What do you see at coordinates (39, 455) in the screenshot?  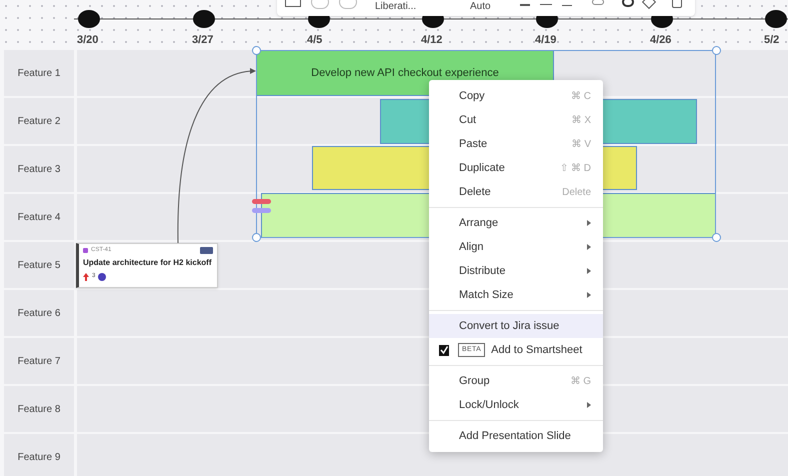 I see `row-label: Feature 9` at bounding box center [39, 455].